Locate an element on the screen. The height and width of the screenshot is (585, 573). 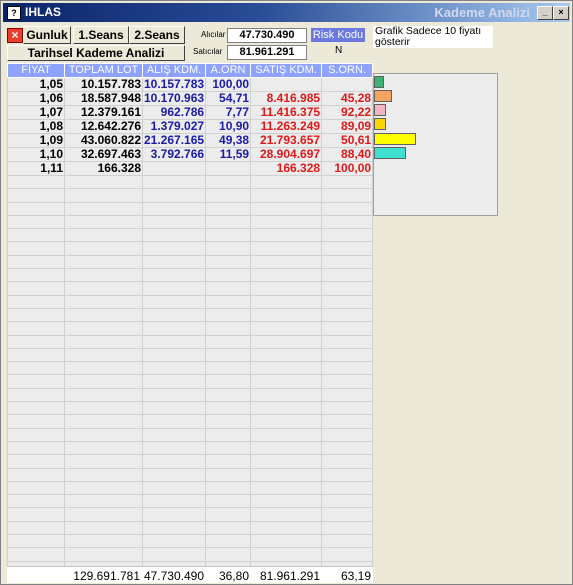
close-icon: × is located at coordinates (15, 35).